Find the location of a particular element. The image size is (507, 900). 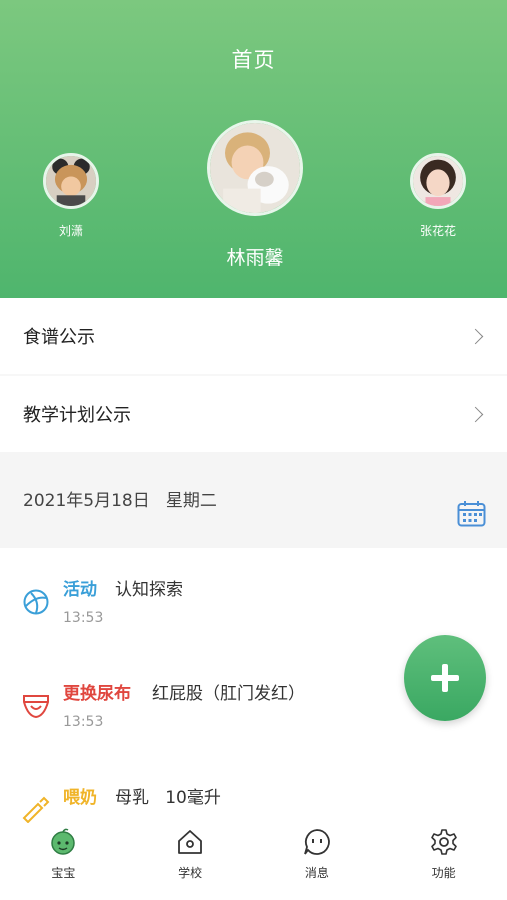

page-title: 首页 is located at coordinates (253, 60).